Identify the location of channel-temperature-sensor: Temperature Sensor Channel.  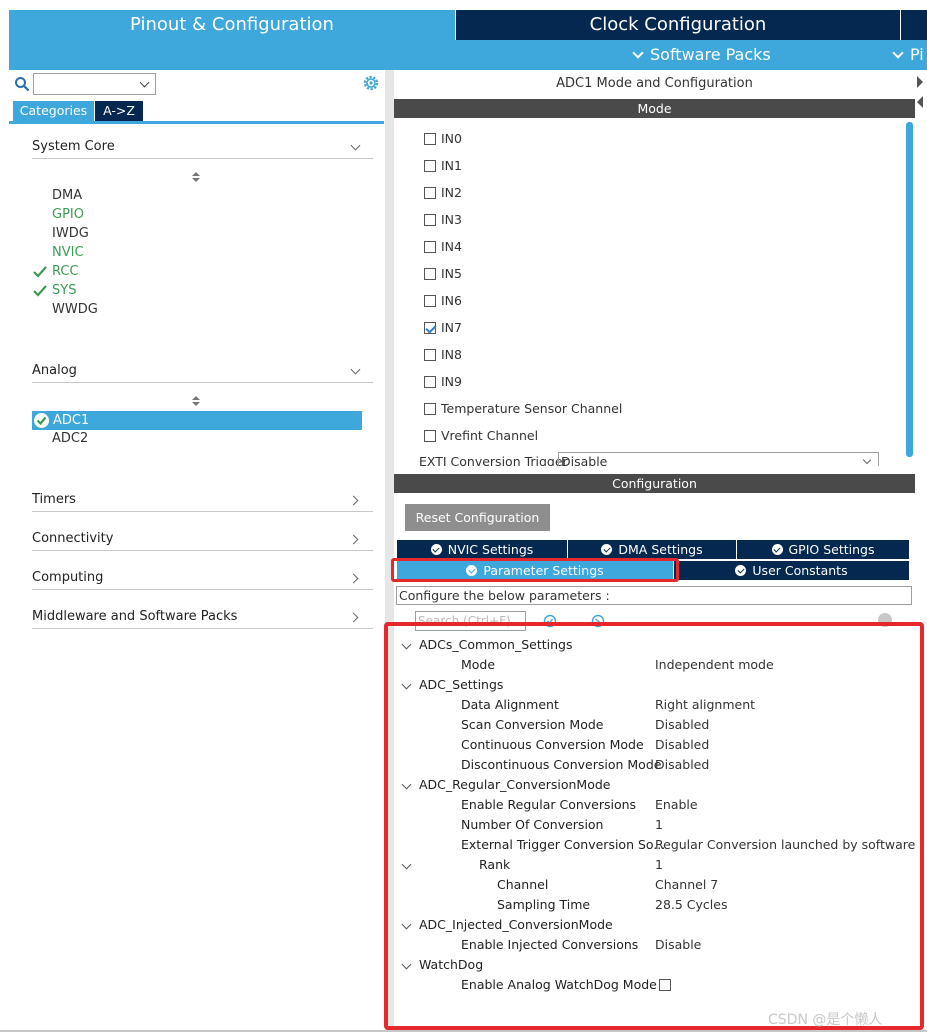
(523, 409).